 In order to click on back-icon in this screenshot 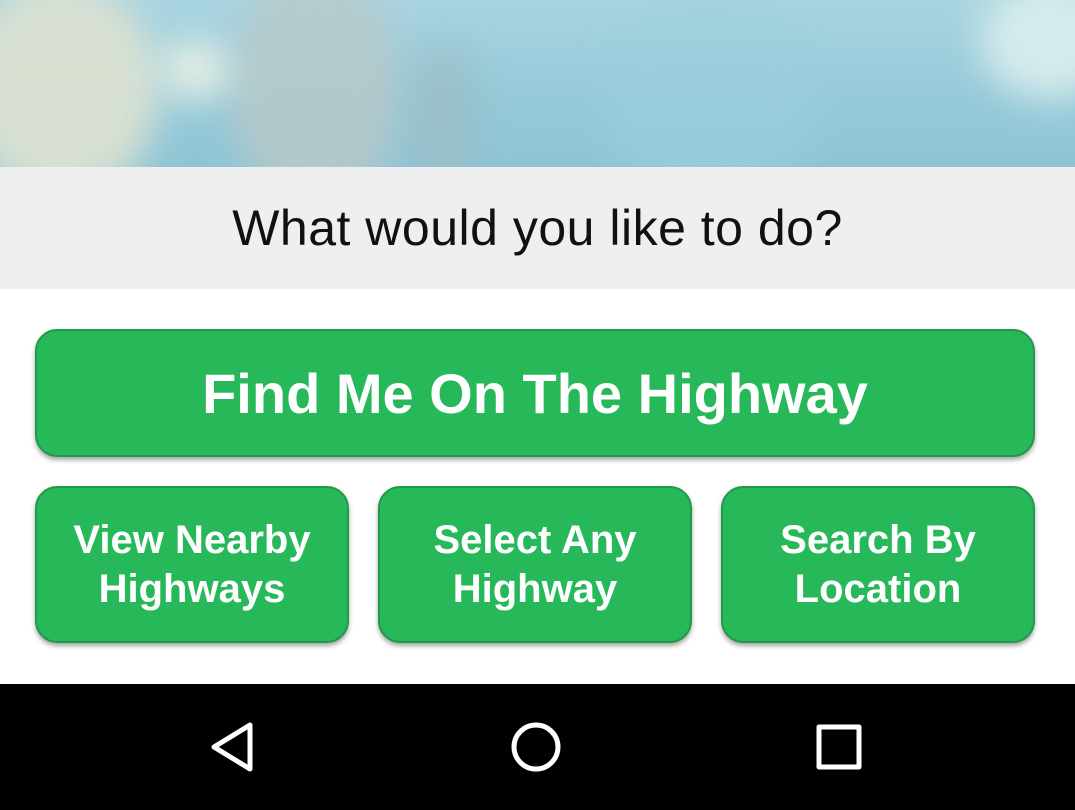, I will do `click(232, 747)`.